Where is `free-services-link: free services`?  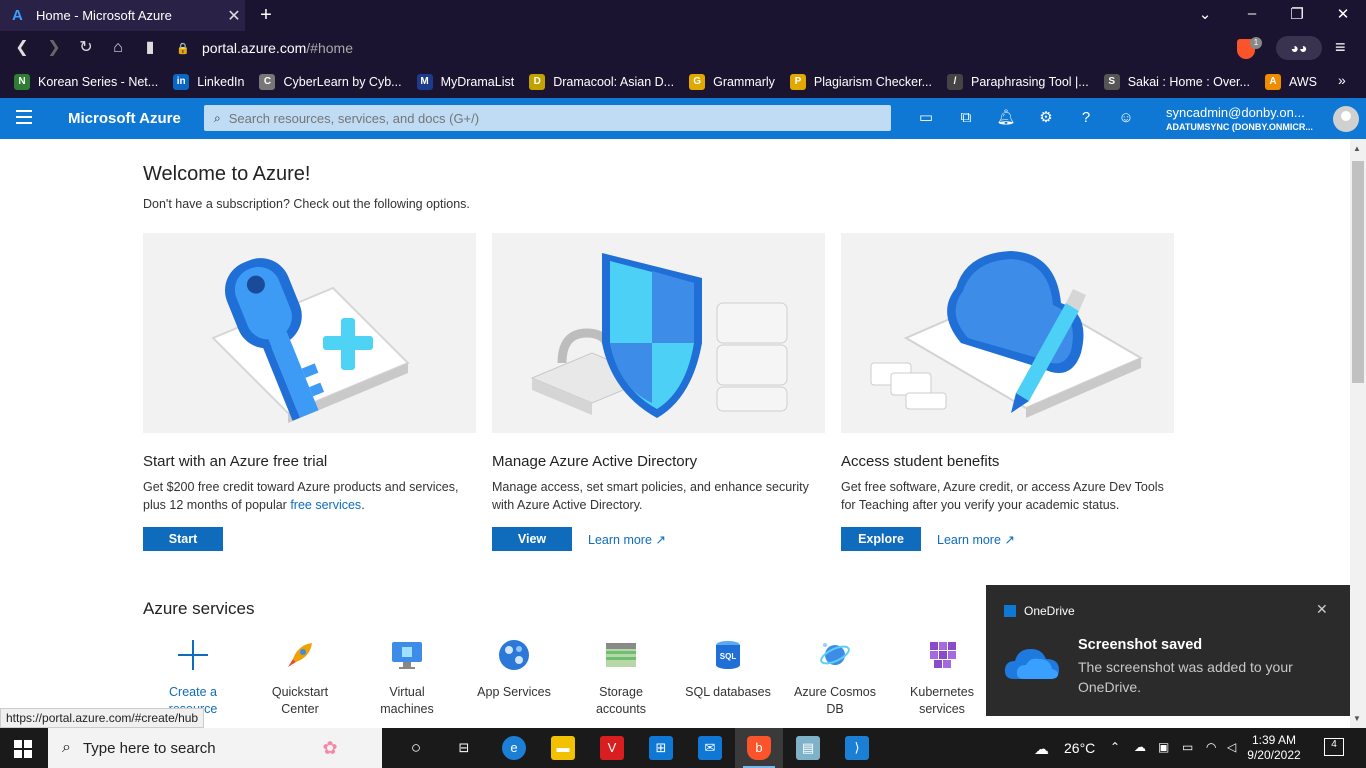
free-services-link: free services is located at coordinates (325, 505).